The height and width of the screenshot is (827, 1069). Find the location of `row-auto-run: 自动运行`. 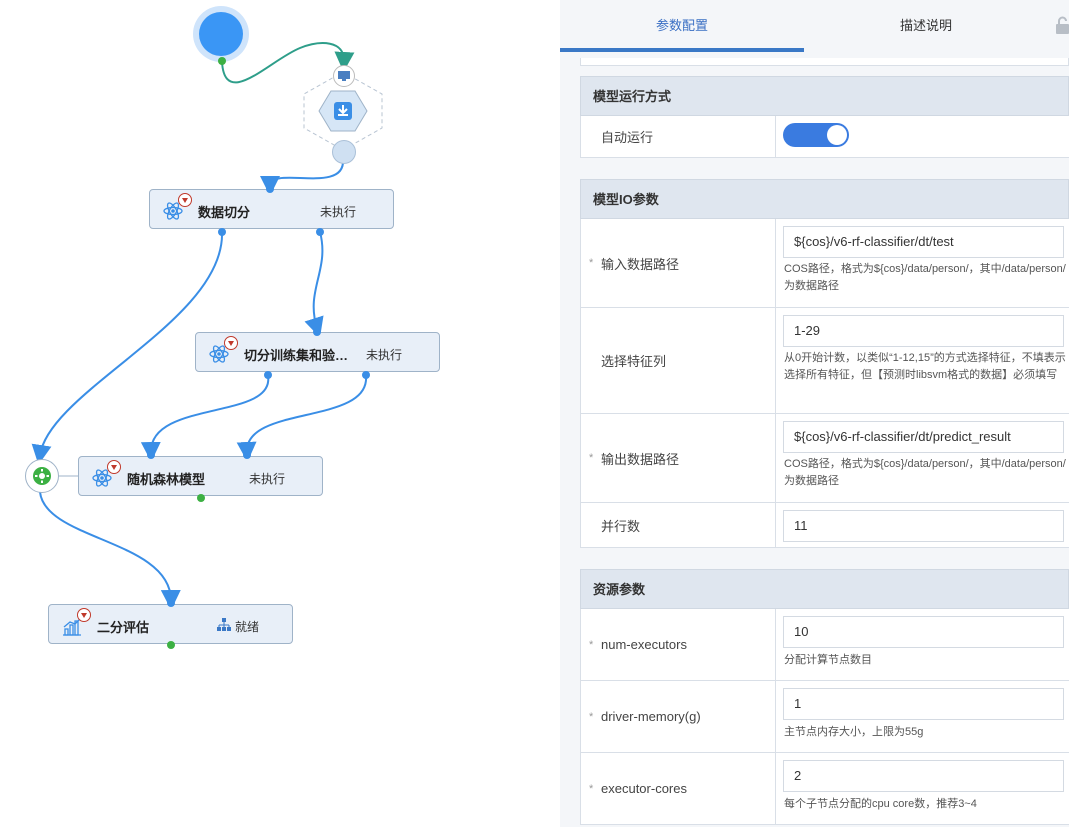

row-auto-run: 自动运行 is located at coordinates (824, 137).